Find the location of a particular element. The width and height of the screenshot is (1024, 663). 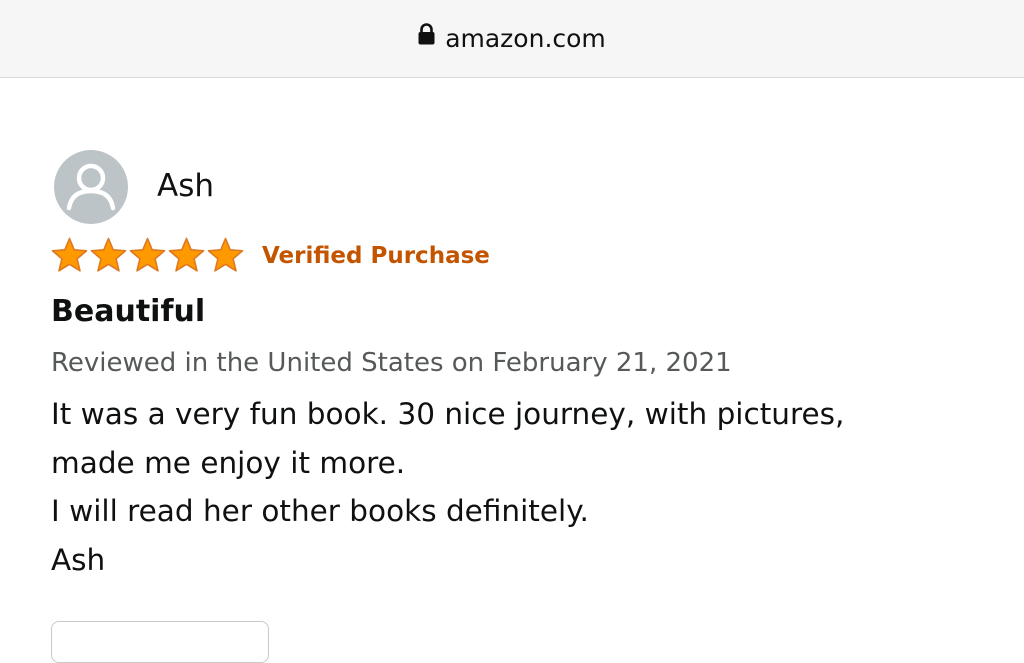

review-title: Beautiful is located at coordinates (128, 311).